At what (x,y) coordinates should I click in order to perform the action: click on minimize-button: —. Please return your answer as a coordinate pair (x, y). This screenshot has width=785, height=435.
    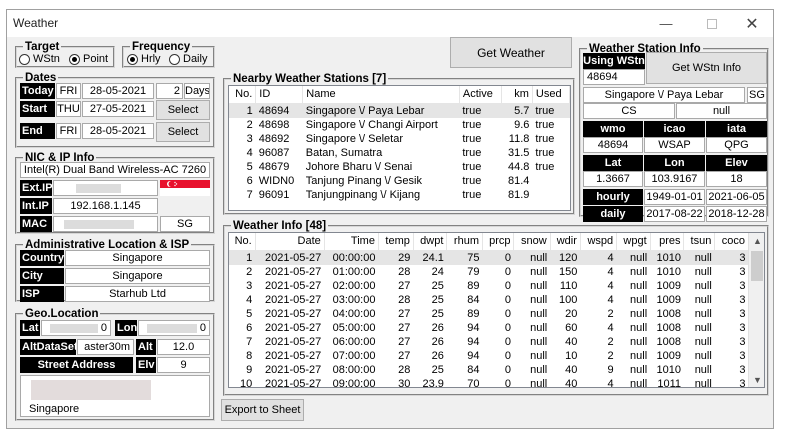
    Looking at the image, I should click on (666, 23).